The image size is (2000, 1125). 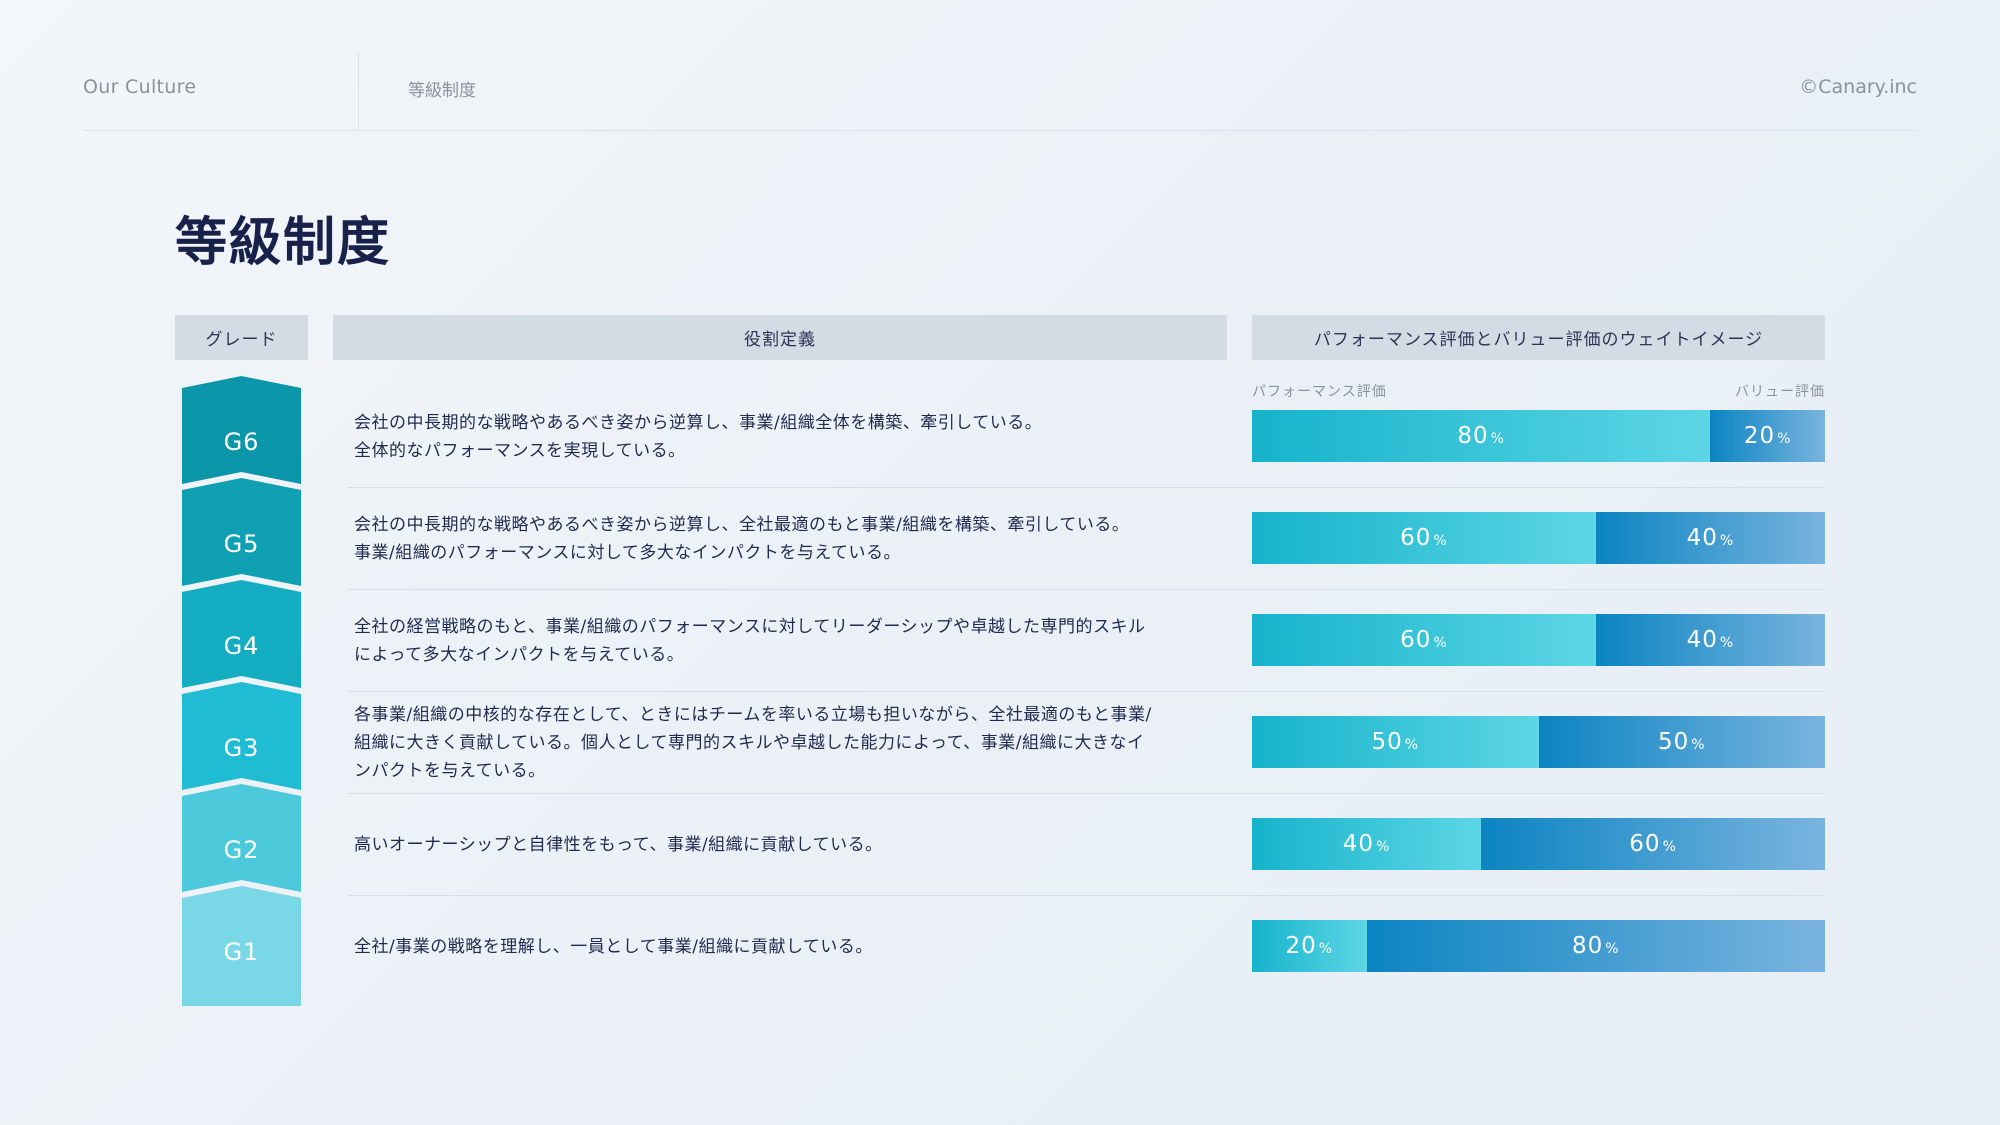 I want to click on performance-weight-segment: 50%, so click(x=1395, y=742).